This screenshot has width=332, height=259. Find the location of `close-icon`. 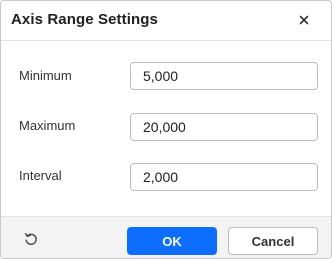

close-icon is located at coordinates (304, 20).